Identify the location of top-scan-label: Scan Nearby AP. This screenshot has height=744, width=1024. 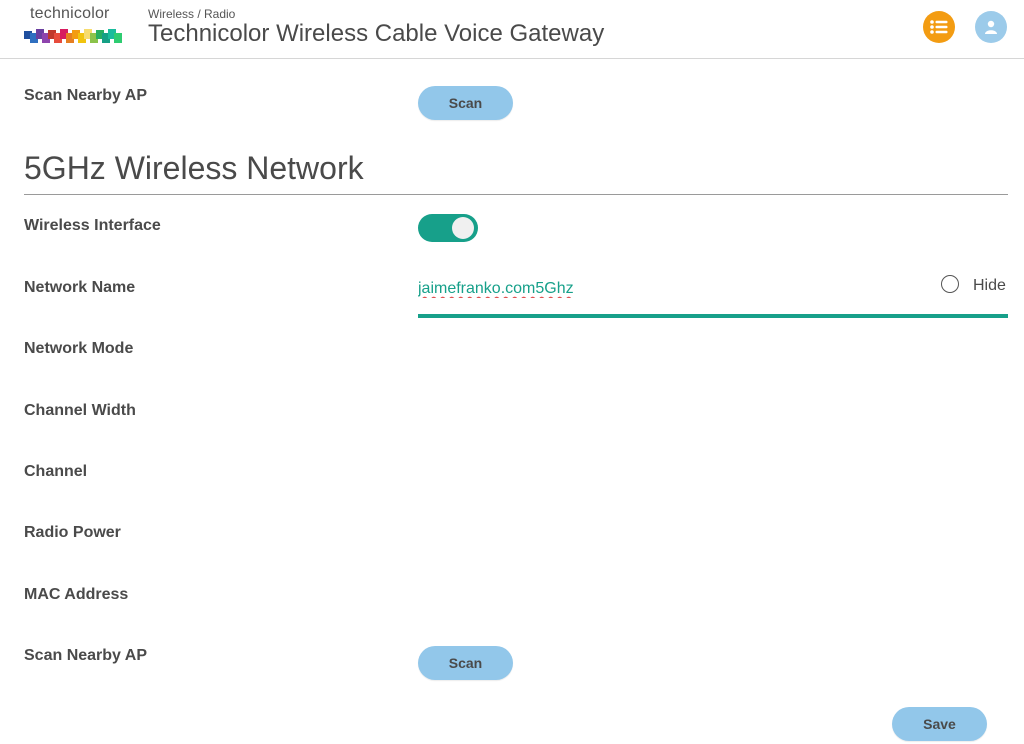
(86, 95).